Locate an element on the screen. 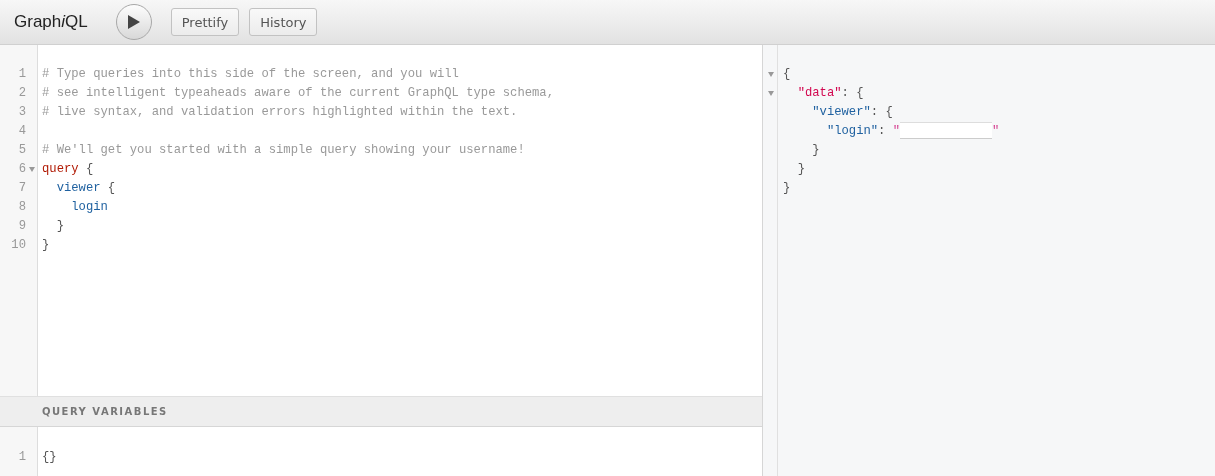 Image resolution: width=1215 pixels, height=476 pixels. line-number: 3 is located at coordinates (21, 112).